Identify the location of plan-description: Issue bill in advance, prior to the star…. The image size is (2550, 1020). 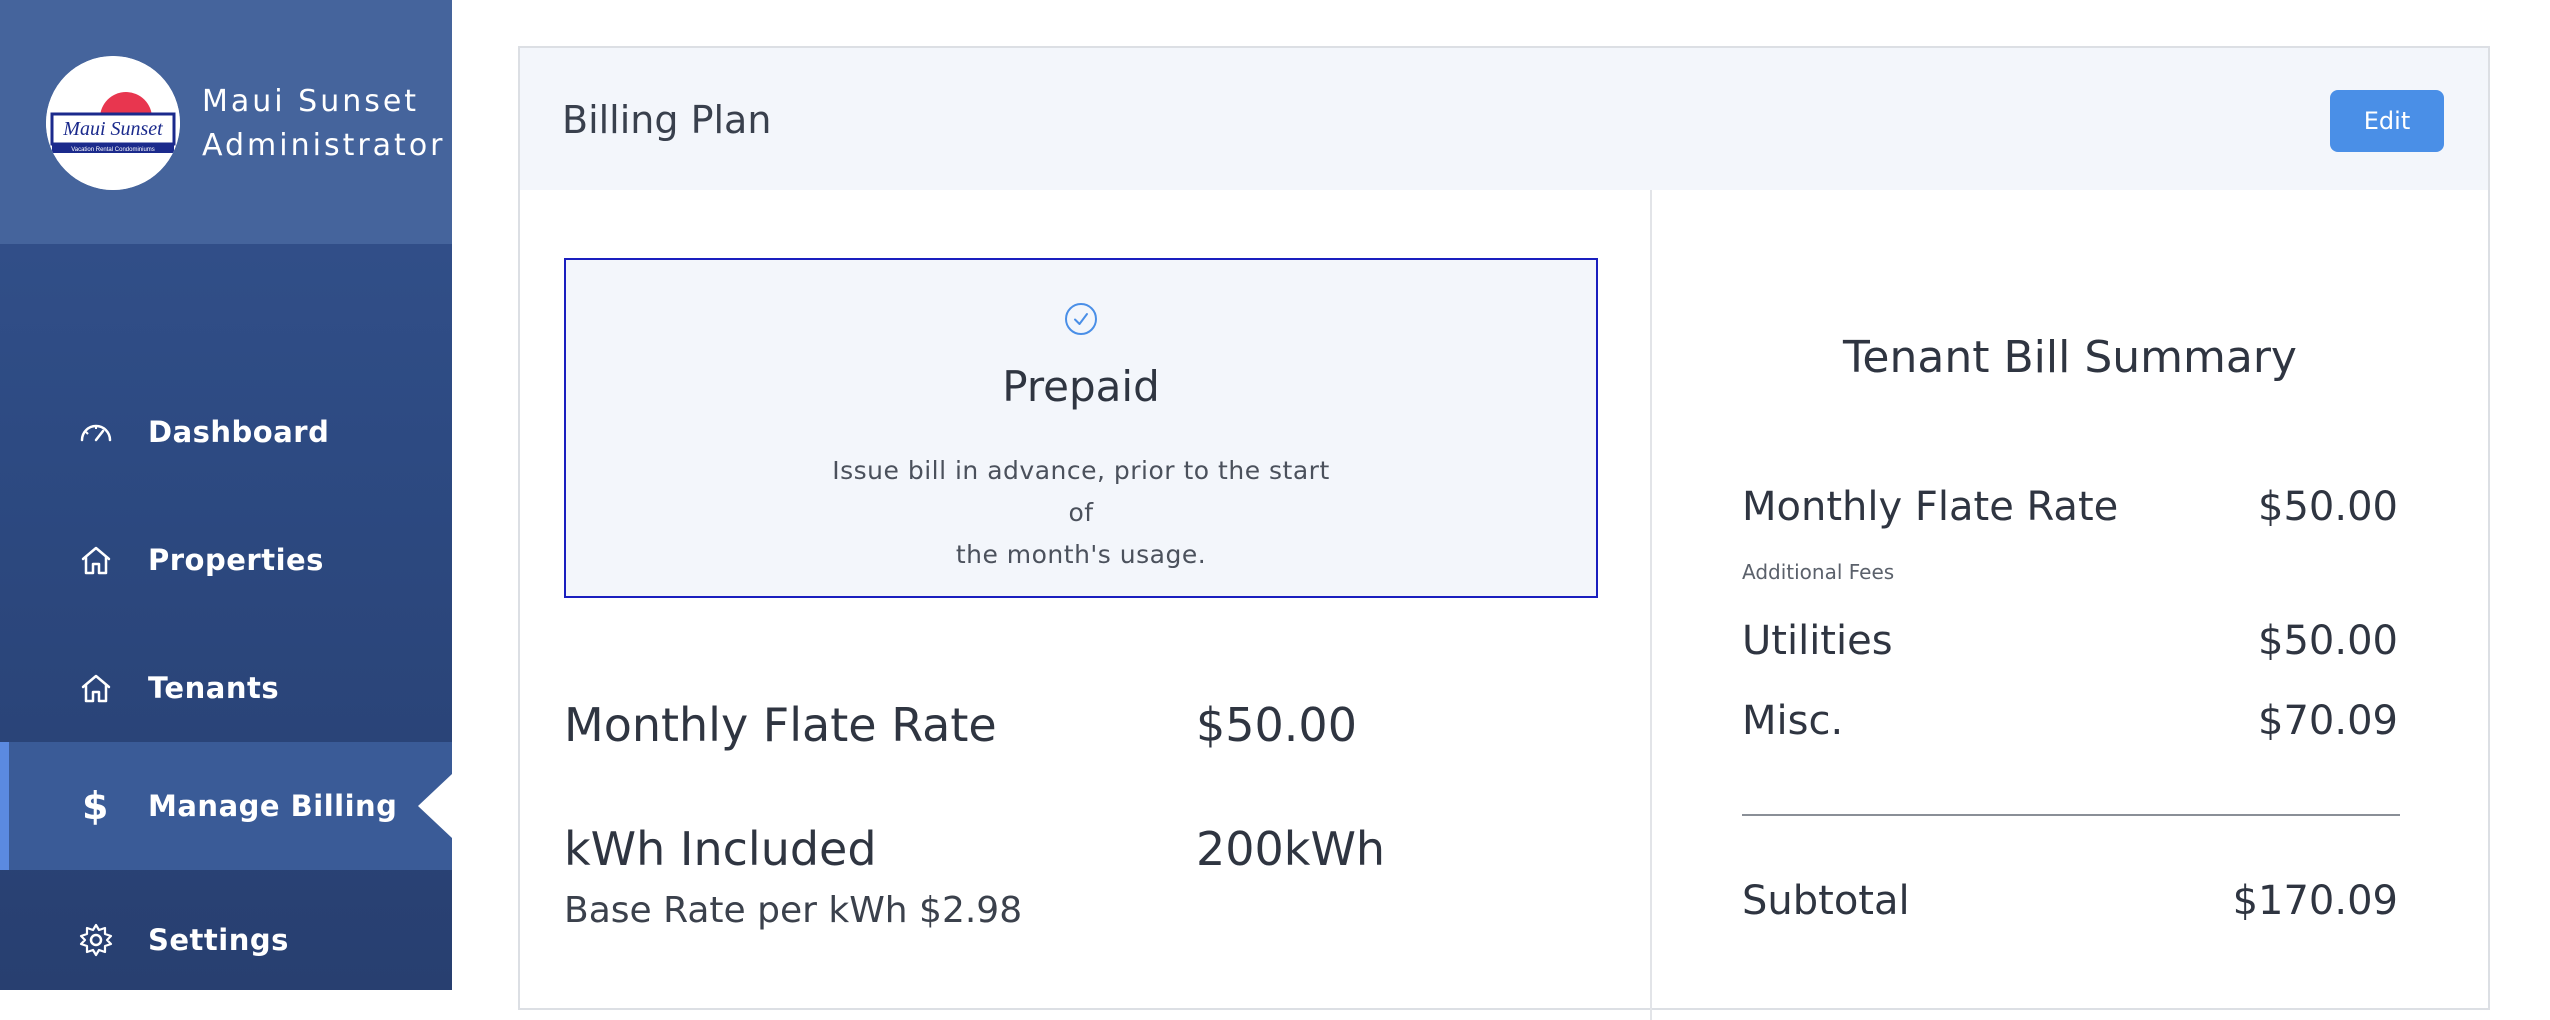
(1081, 513).